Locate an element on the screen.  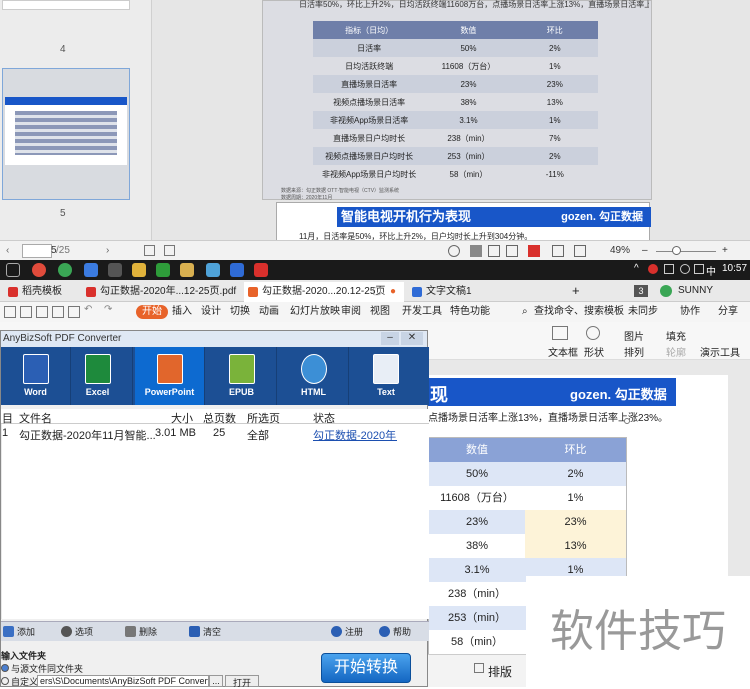
format-painter-icon is located at coordinates (74, 312).